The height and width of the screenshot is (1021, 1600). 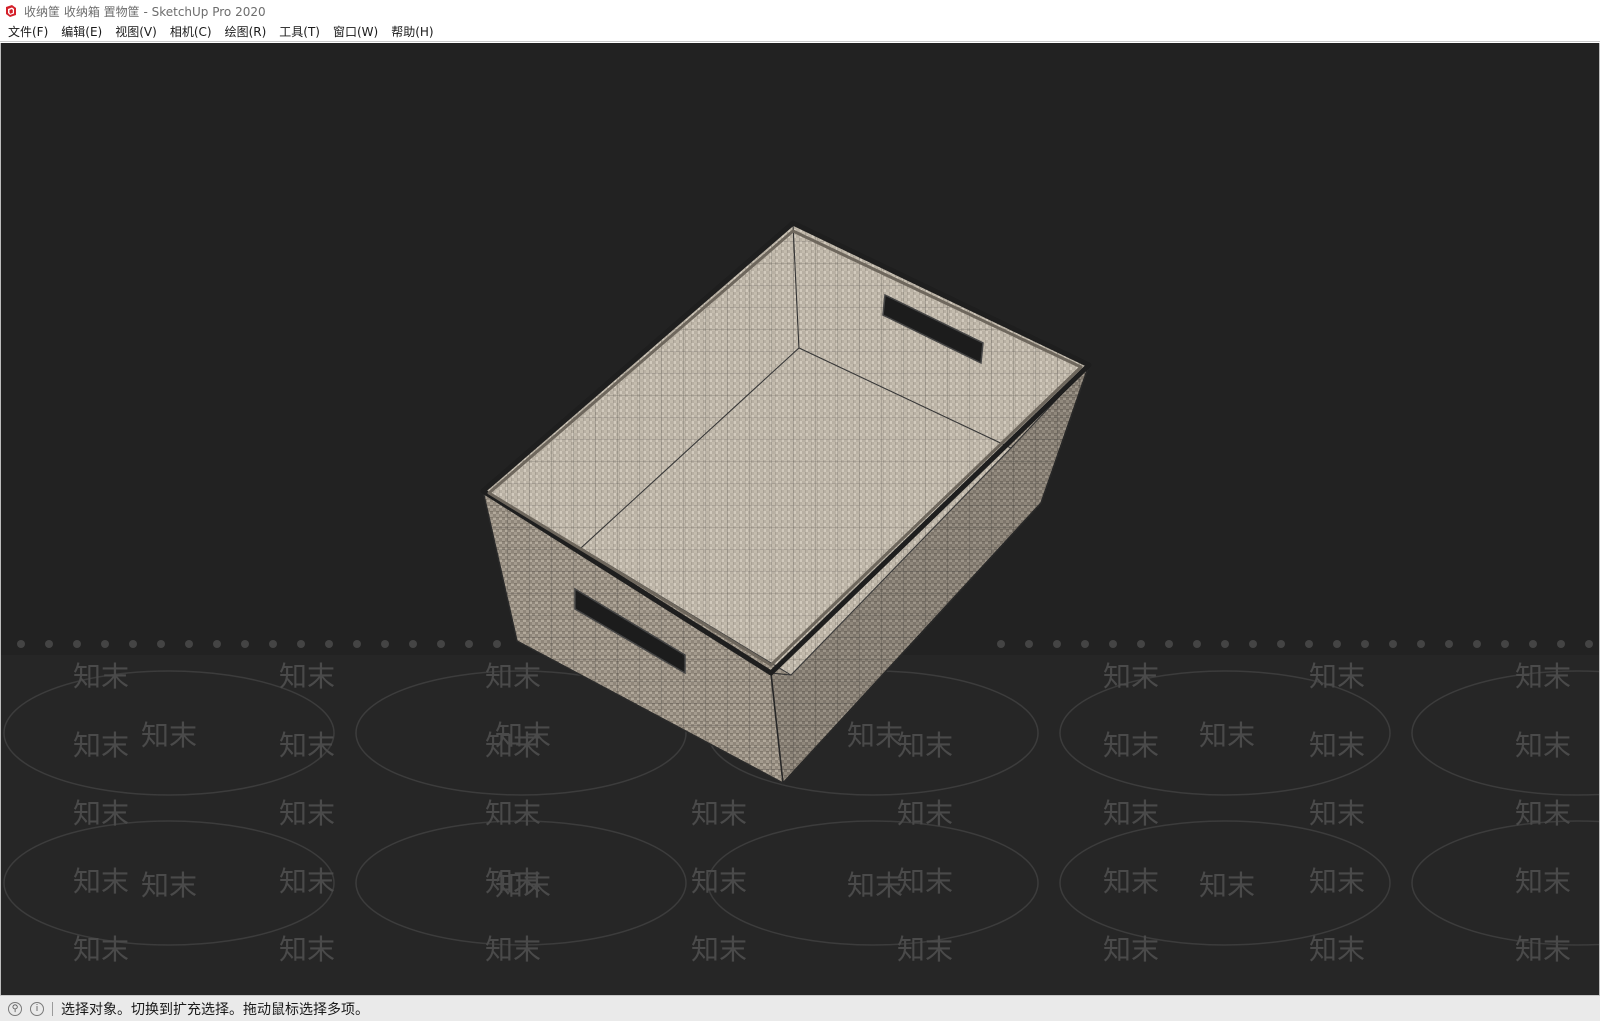 I want to click on status-bar: ⚲ i 选择对象。切换到扩充选择。拖动鼠标选择多项。, so click(x=800, y=1008).